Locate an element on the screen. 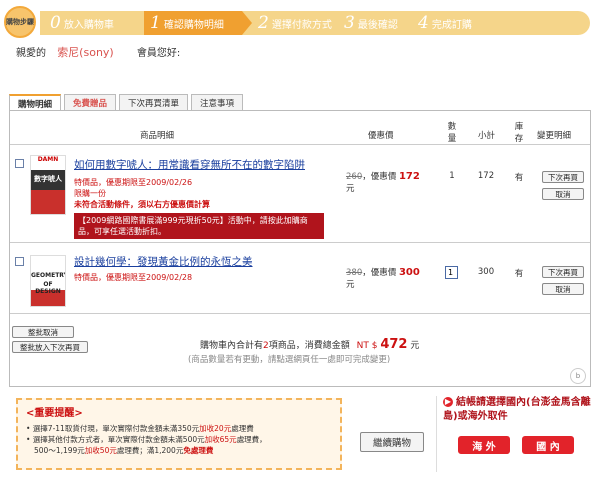  steps-badge: 購物步驟 is located at coordinates (20, 22).